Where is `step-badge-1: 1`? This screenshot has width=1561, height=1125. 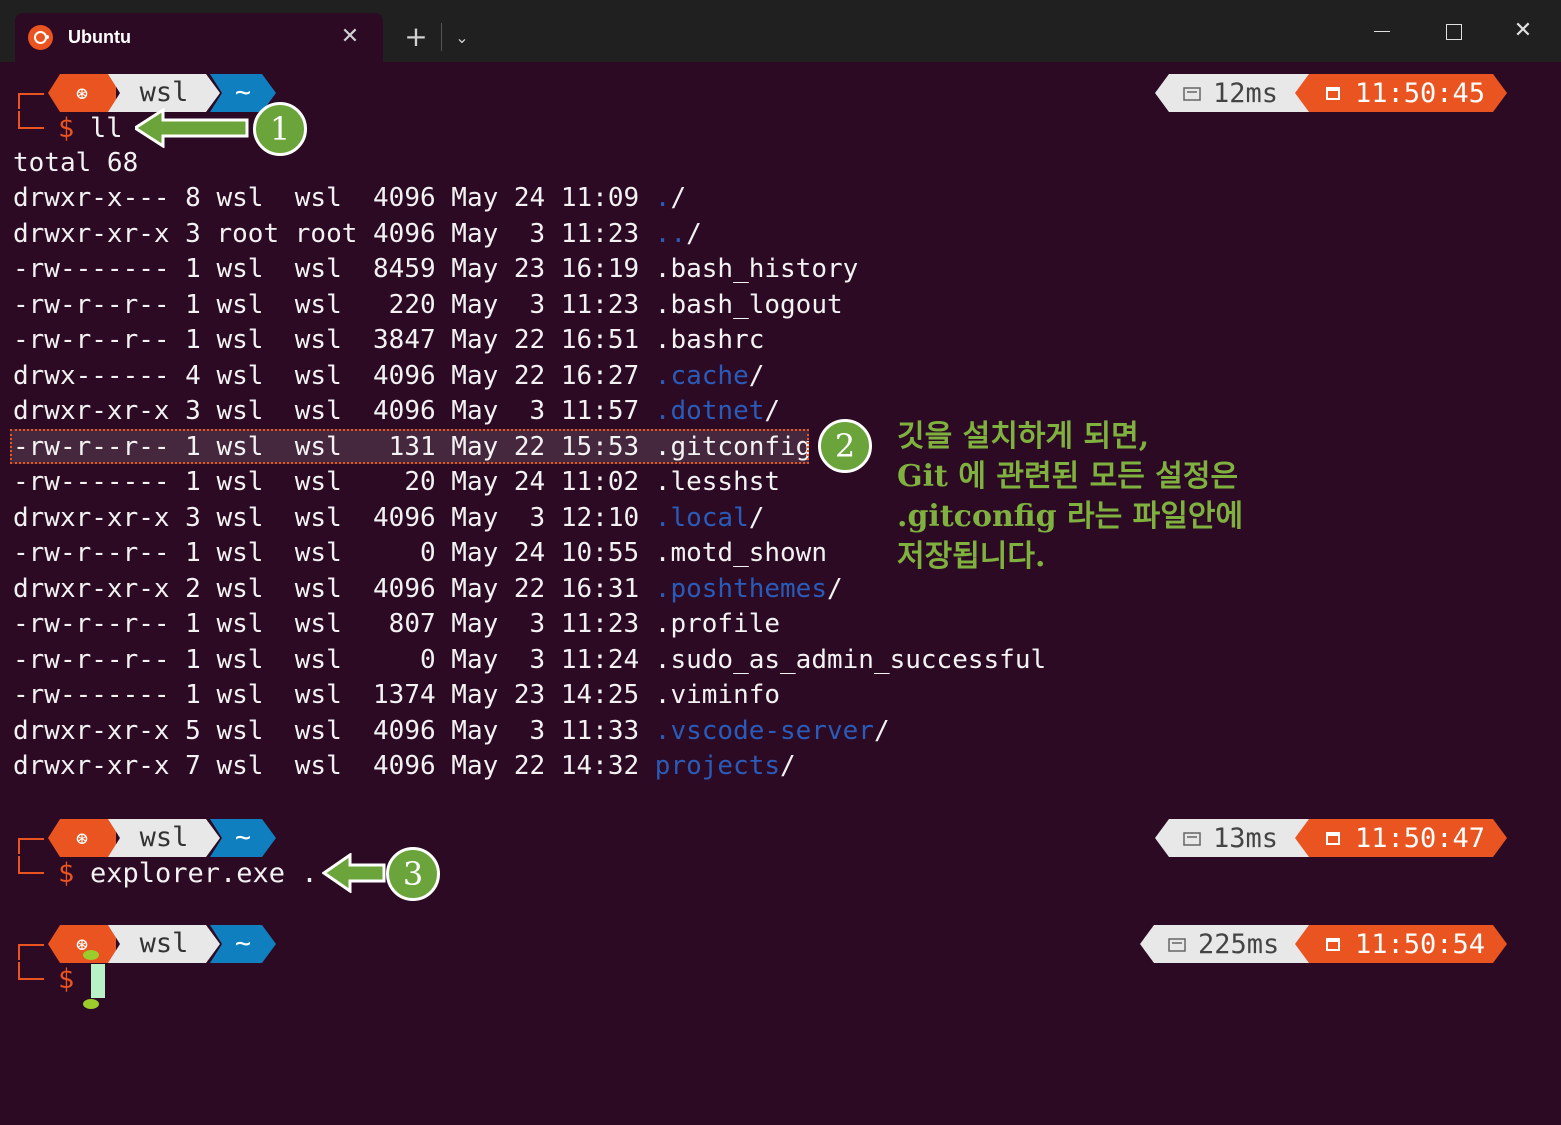
step-badge-1: 1 is located at coordinates (280, 129).